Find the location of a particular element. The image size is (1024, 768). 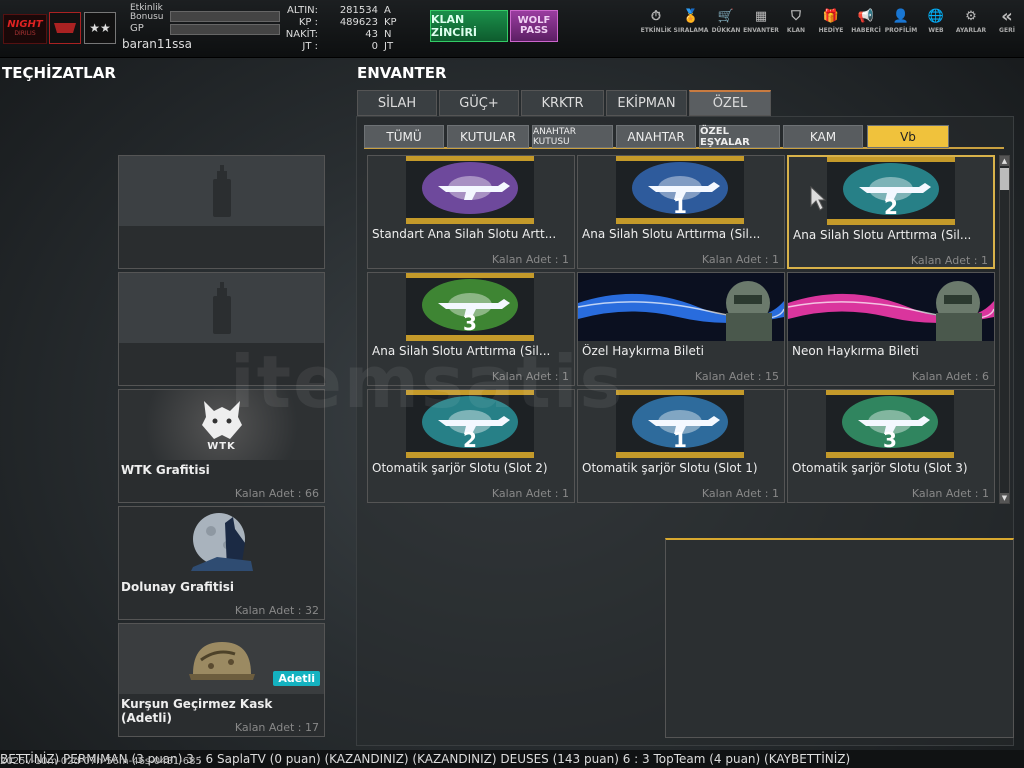

wolf-pass-button: WOLF PASS is located at coordinates (534, 26).